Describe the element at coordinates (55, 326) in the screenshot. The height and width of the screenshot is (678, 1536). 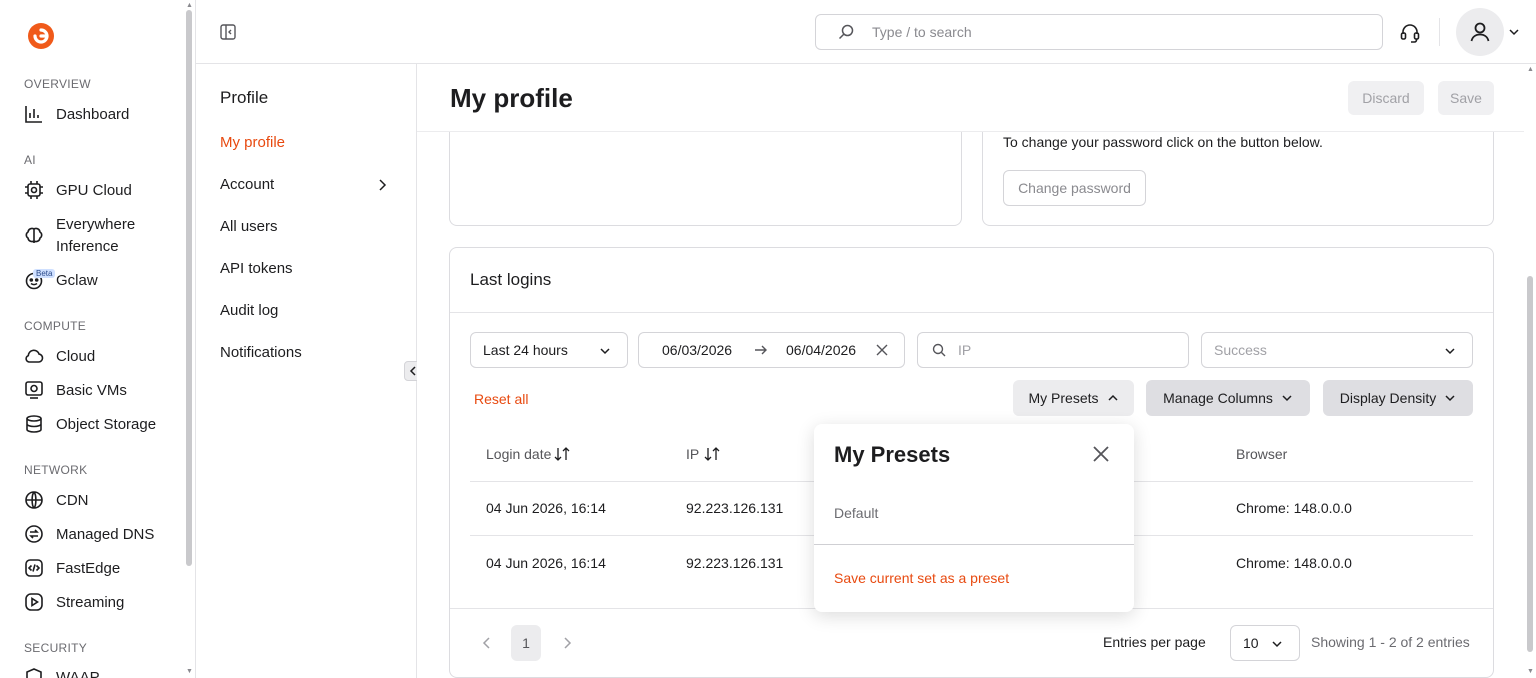
I see `nav-section-compute: COMPUTE` at that location.